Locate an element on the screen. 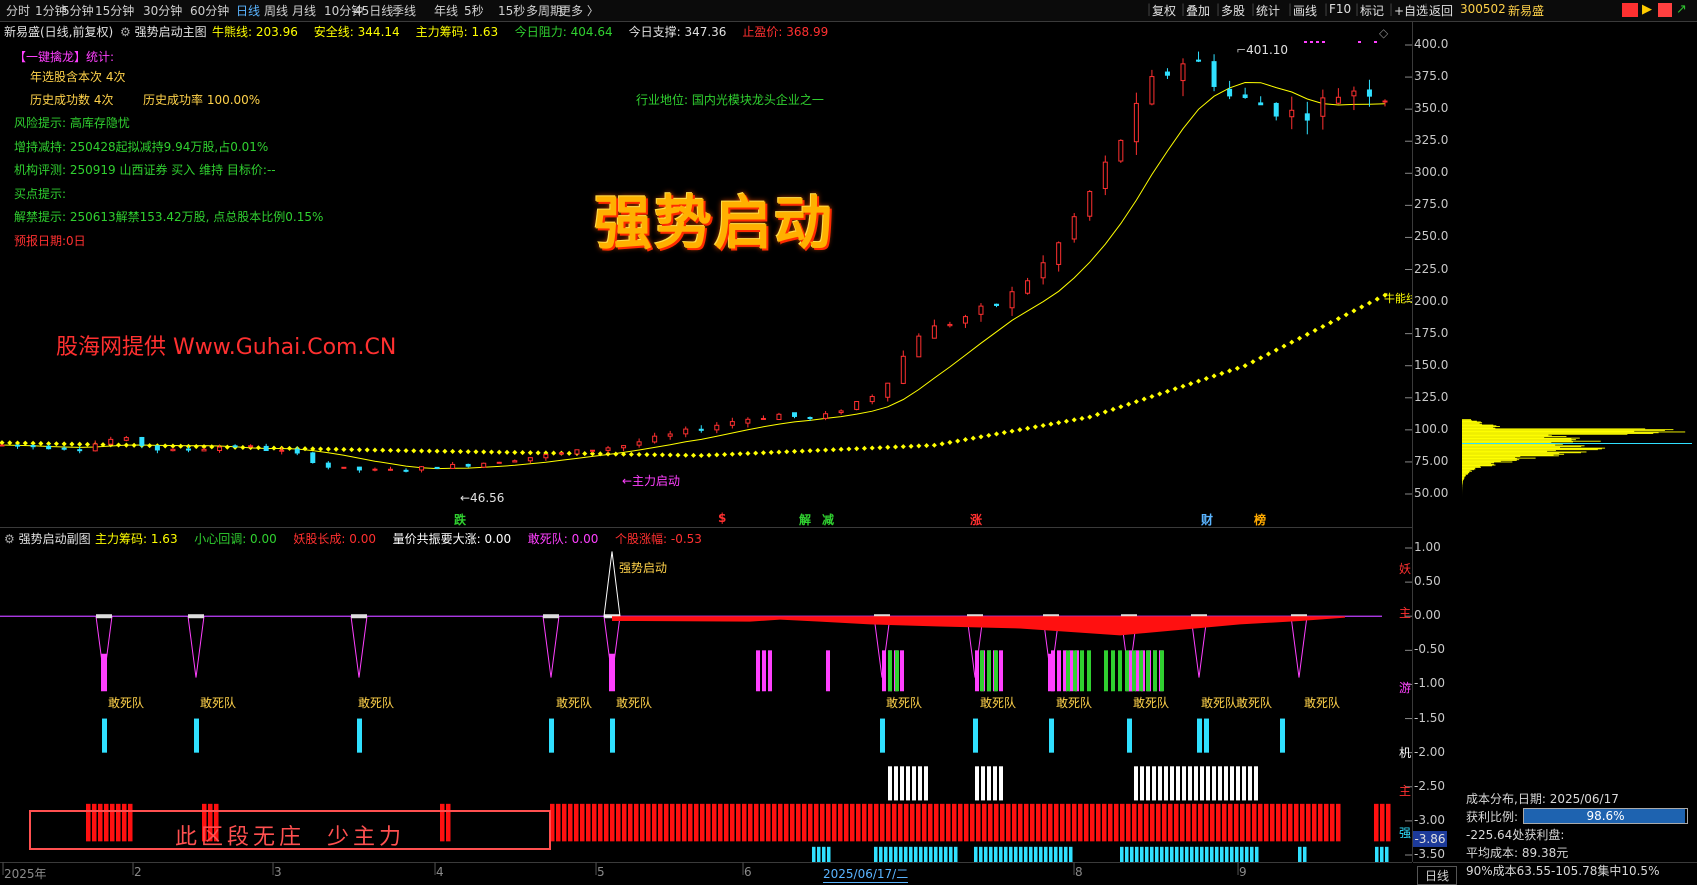  toolbar-button-6: 标记 is located at coordinates (1372, 10).